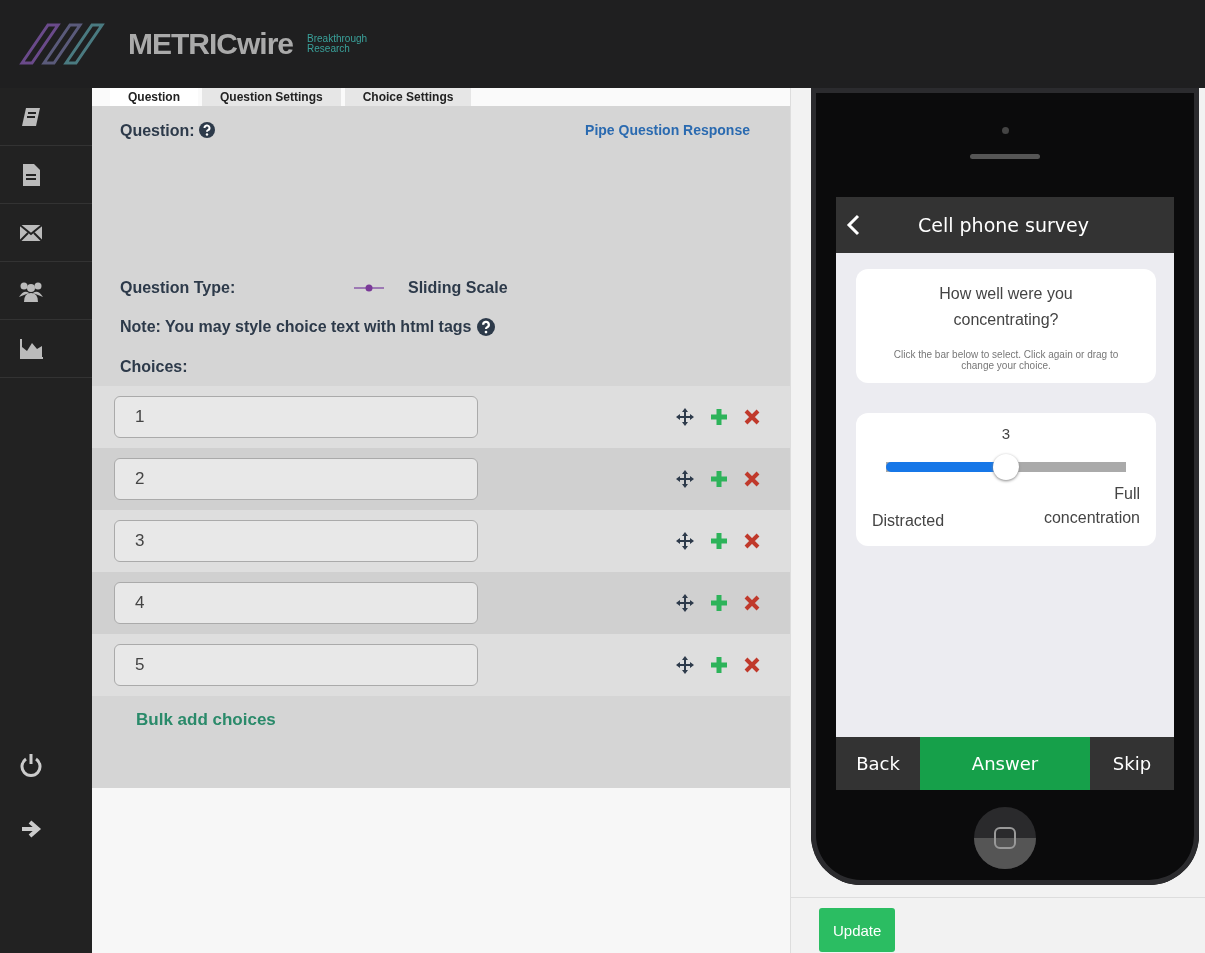 This screenshot has width=1205, height=953. I want to click on question-label: Question:, so click(157, 131).